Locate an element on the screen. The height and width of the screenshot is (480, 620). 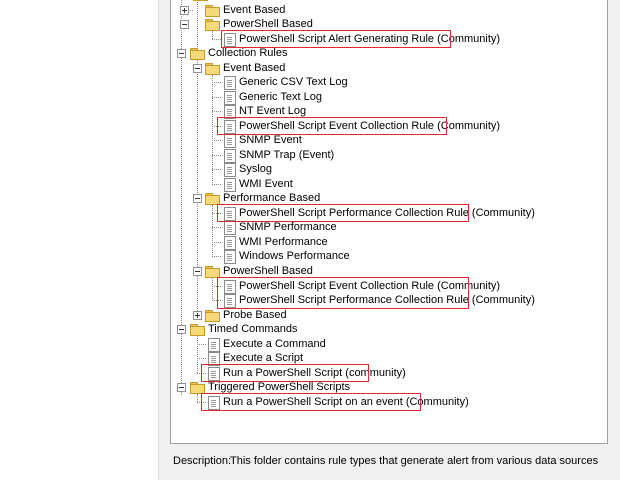
tree-item-snmp-event: SNMP Event is located at coordinates (321, 140).